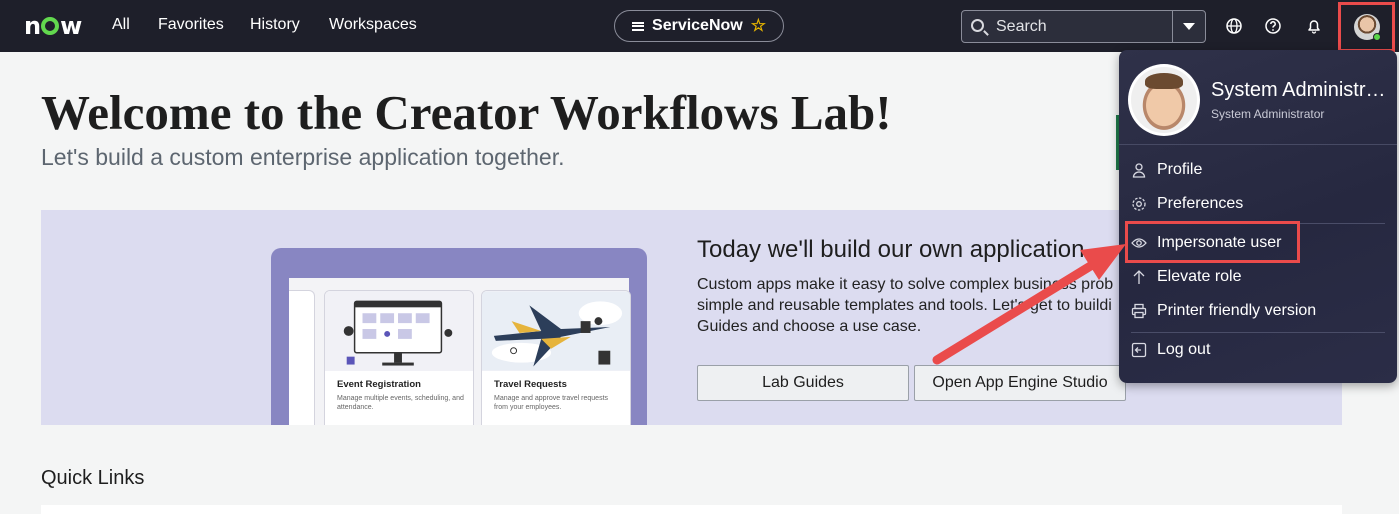 The height and width of the screenshot is (514, 1399). I want to click on impersonate-highlight-box, so click(1212, 242).